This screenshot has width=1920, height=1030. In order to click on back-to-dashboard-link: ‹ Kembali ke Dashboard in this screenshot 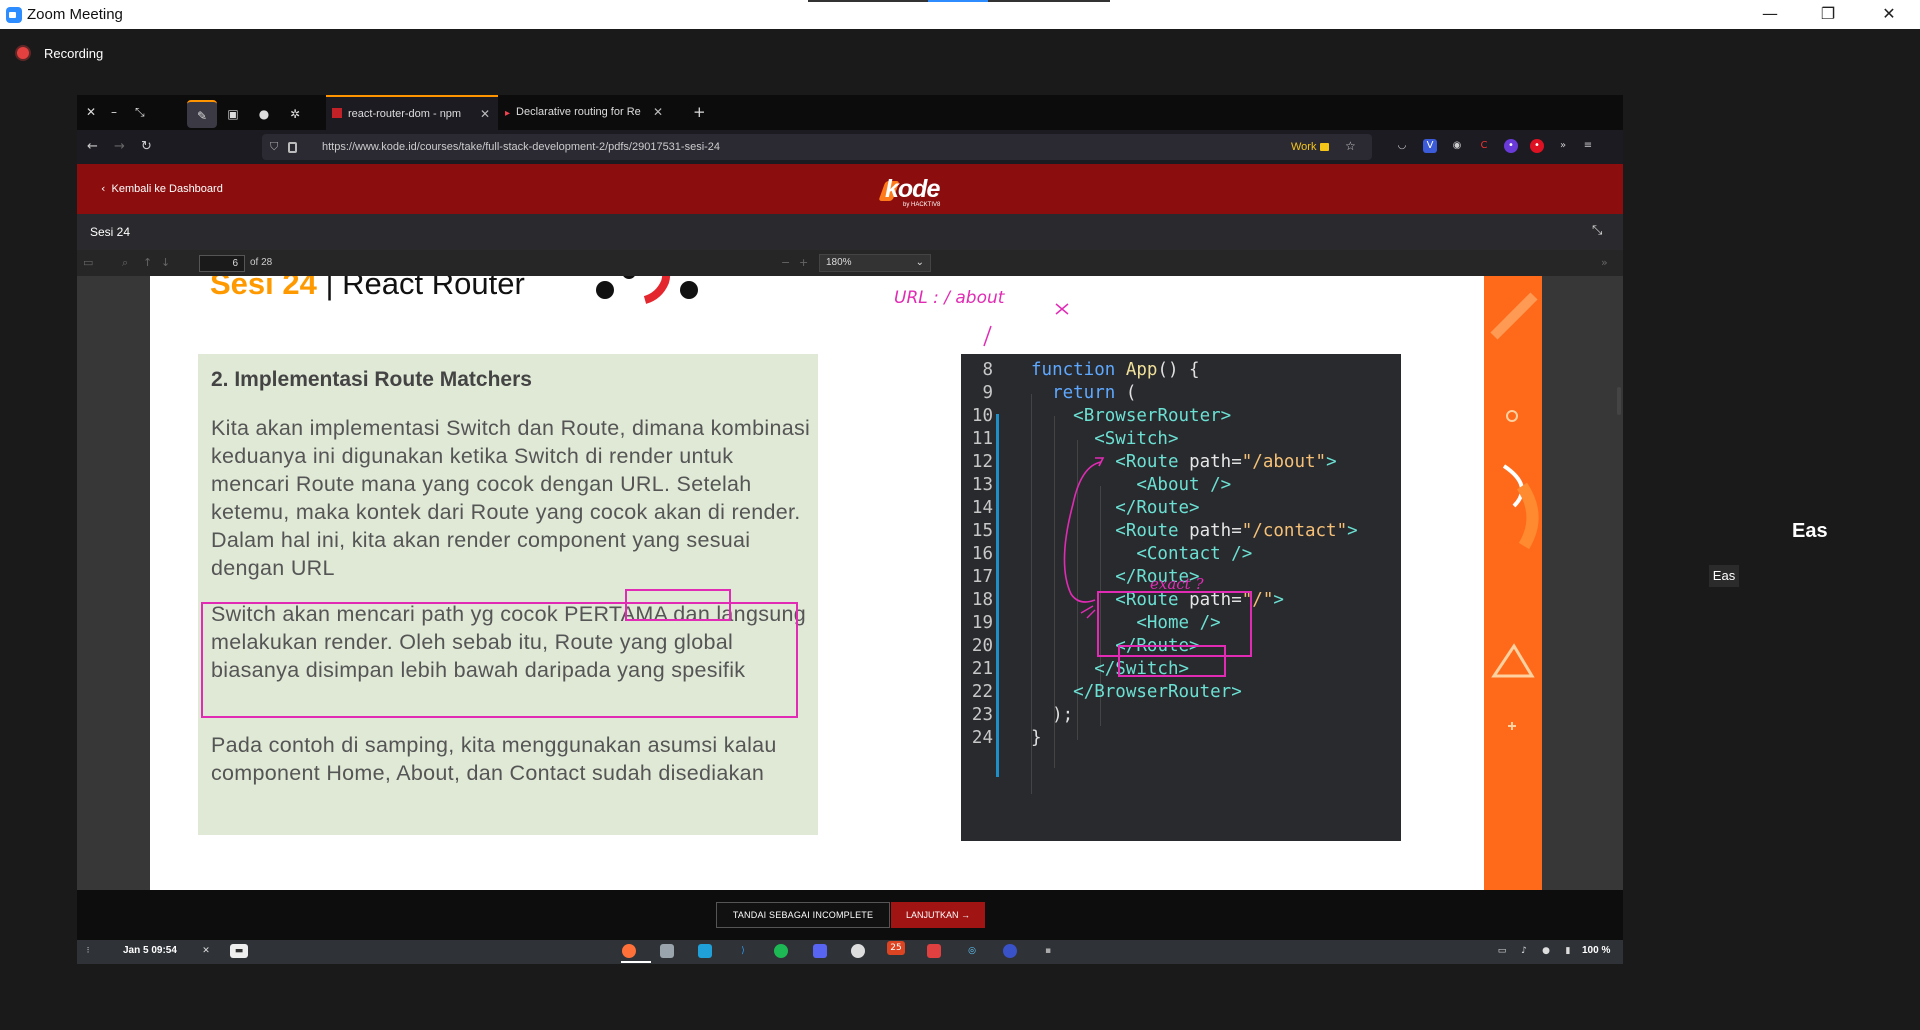, I will do `click(162, 188)`.